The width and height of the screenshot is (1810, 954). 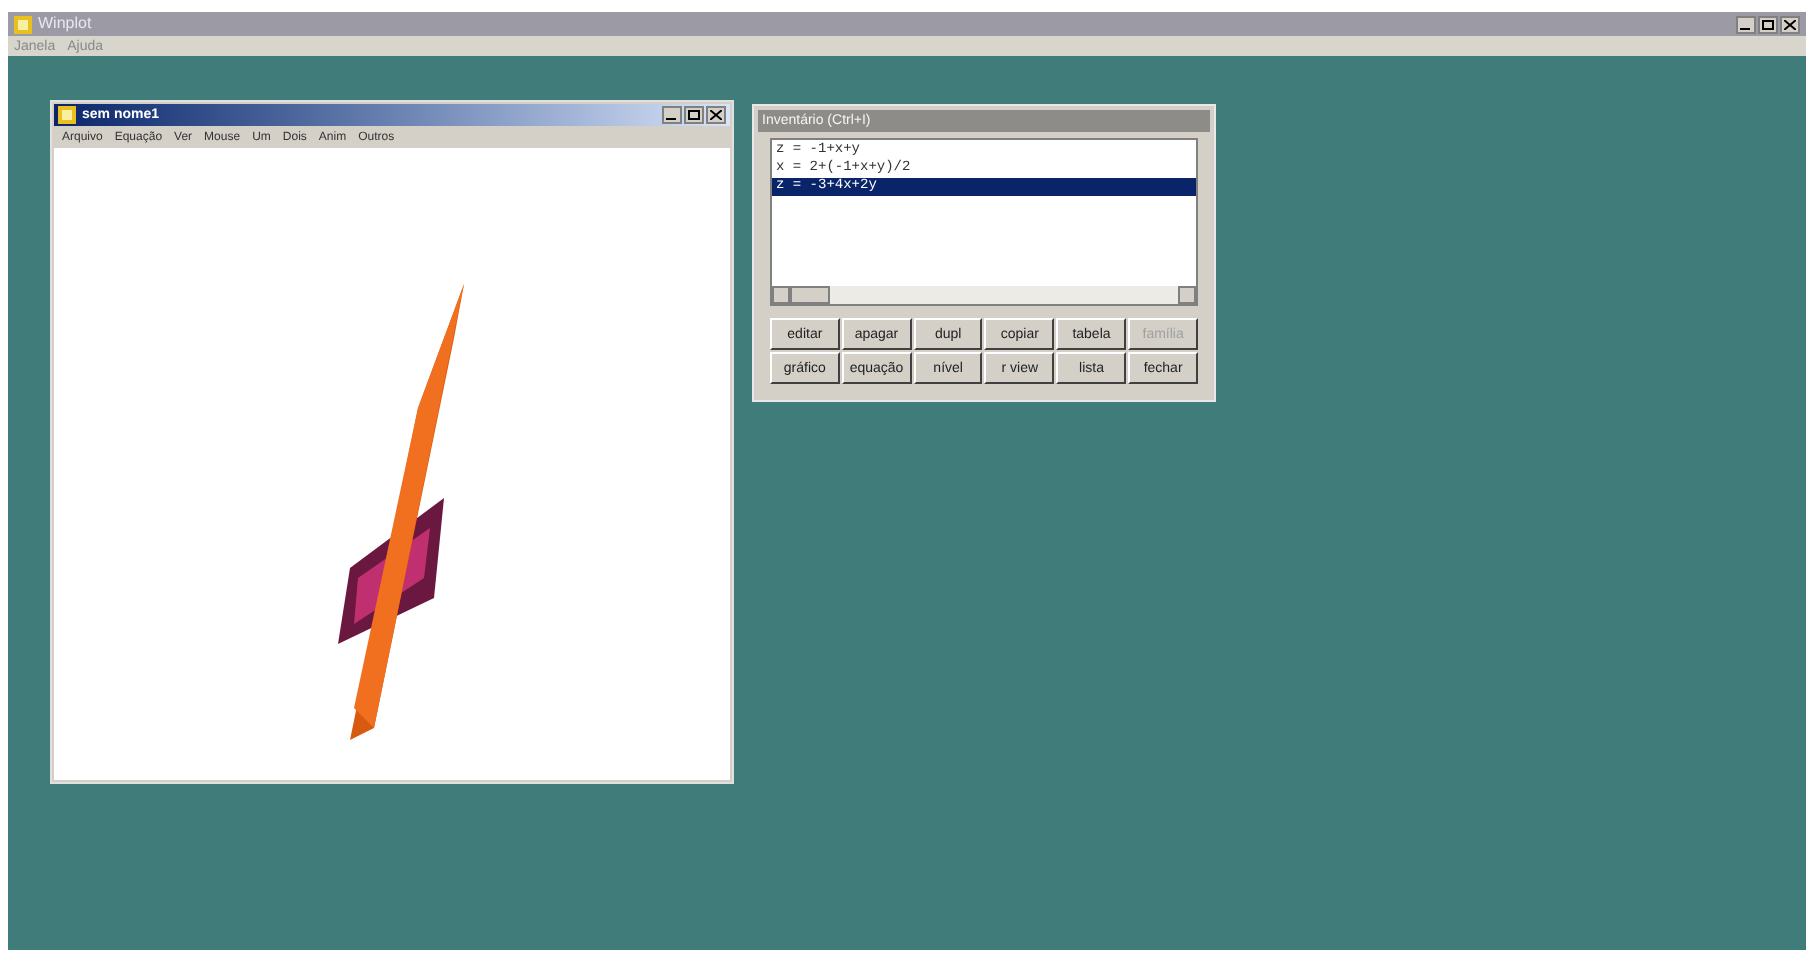 What do you see at coordinates (984, 295) in the screenshot?
I see `horizontal-scrollbar` at bounding box center [984, 295].